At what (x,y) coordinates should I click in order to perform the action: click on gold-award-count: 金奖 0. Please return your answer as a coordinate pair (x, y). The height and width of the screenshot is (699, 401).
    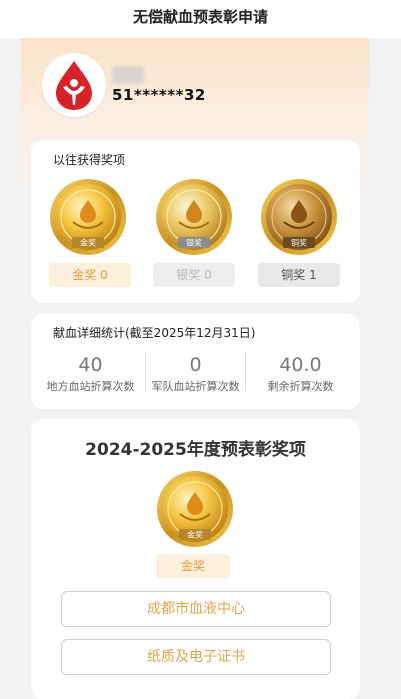
    Looking at the image, I should click on (90, 275).